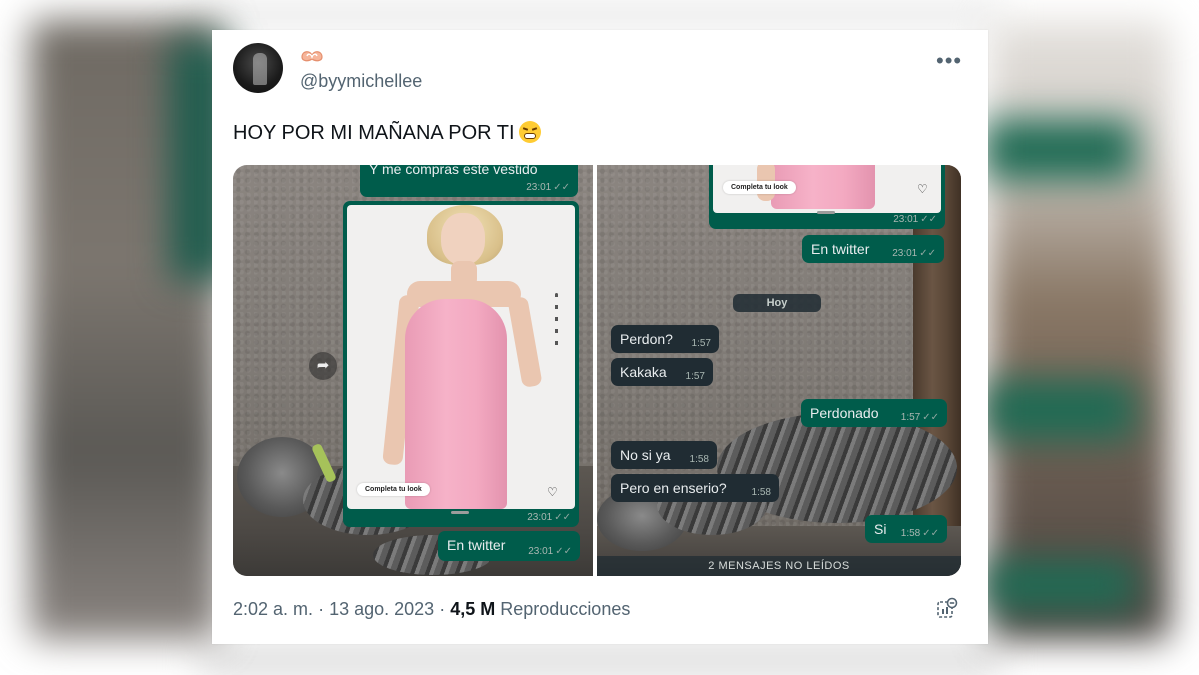  I want to click on message-bubble-incoming: Kakaka 1:57, so click(662, 372).